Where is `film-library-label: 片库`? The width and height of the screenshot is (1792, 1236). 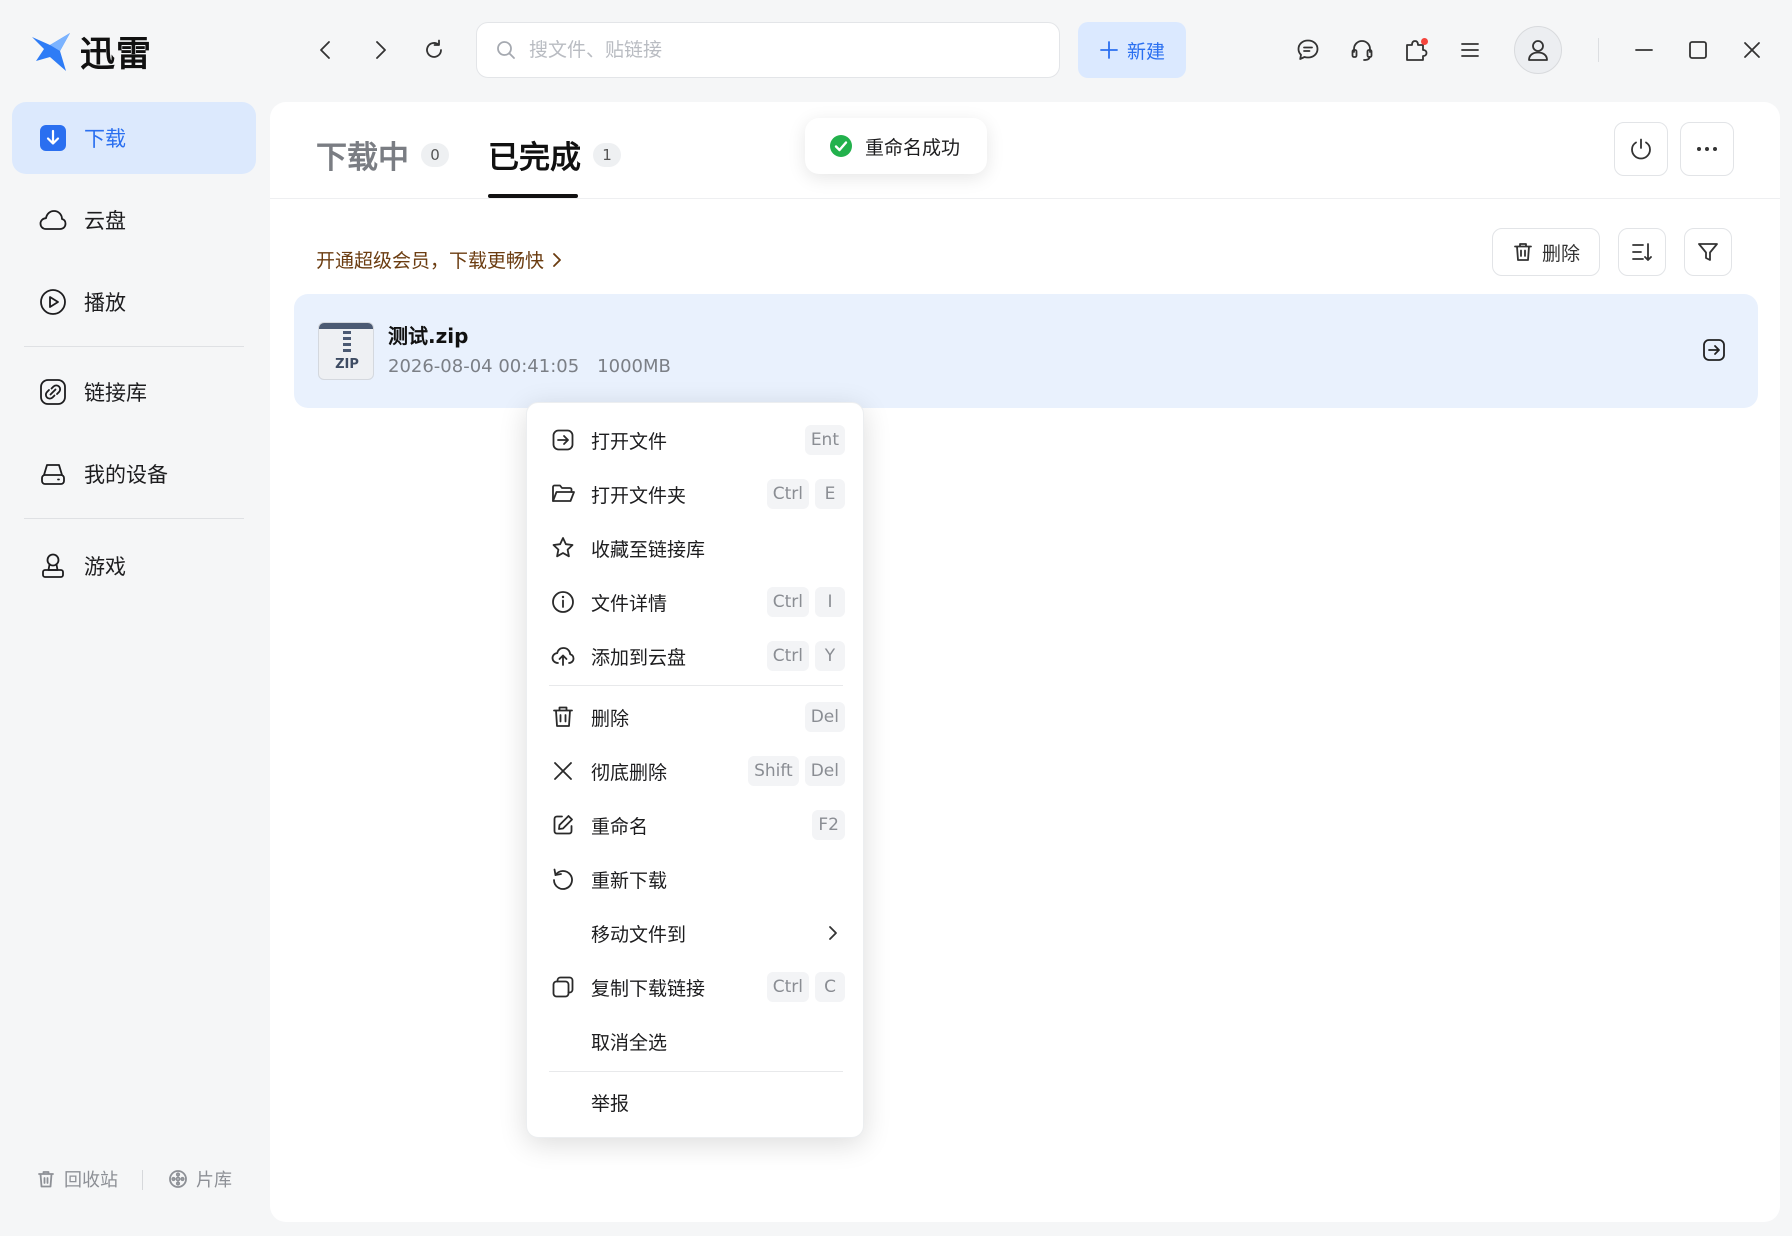 film-library-label: 片库 is located at coordinates (214, 1180).